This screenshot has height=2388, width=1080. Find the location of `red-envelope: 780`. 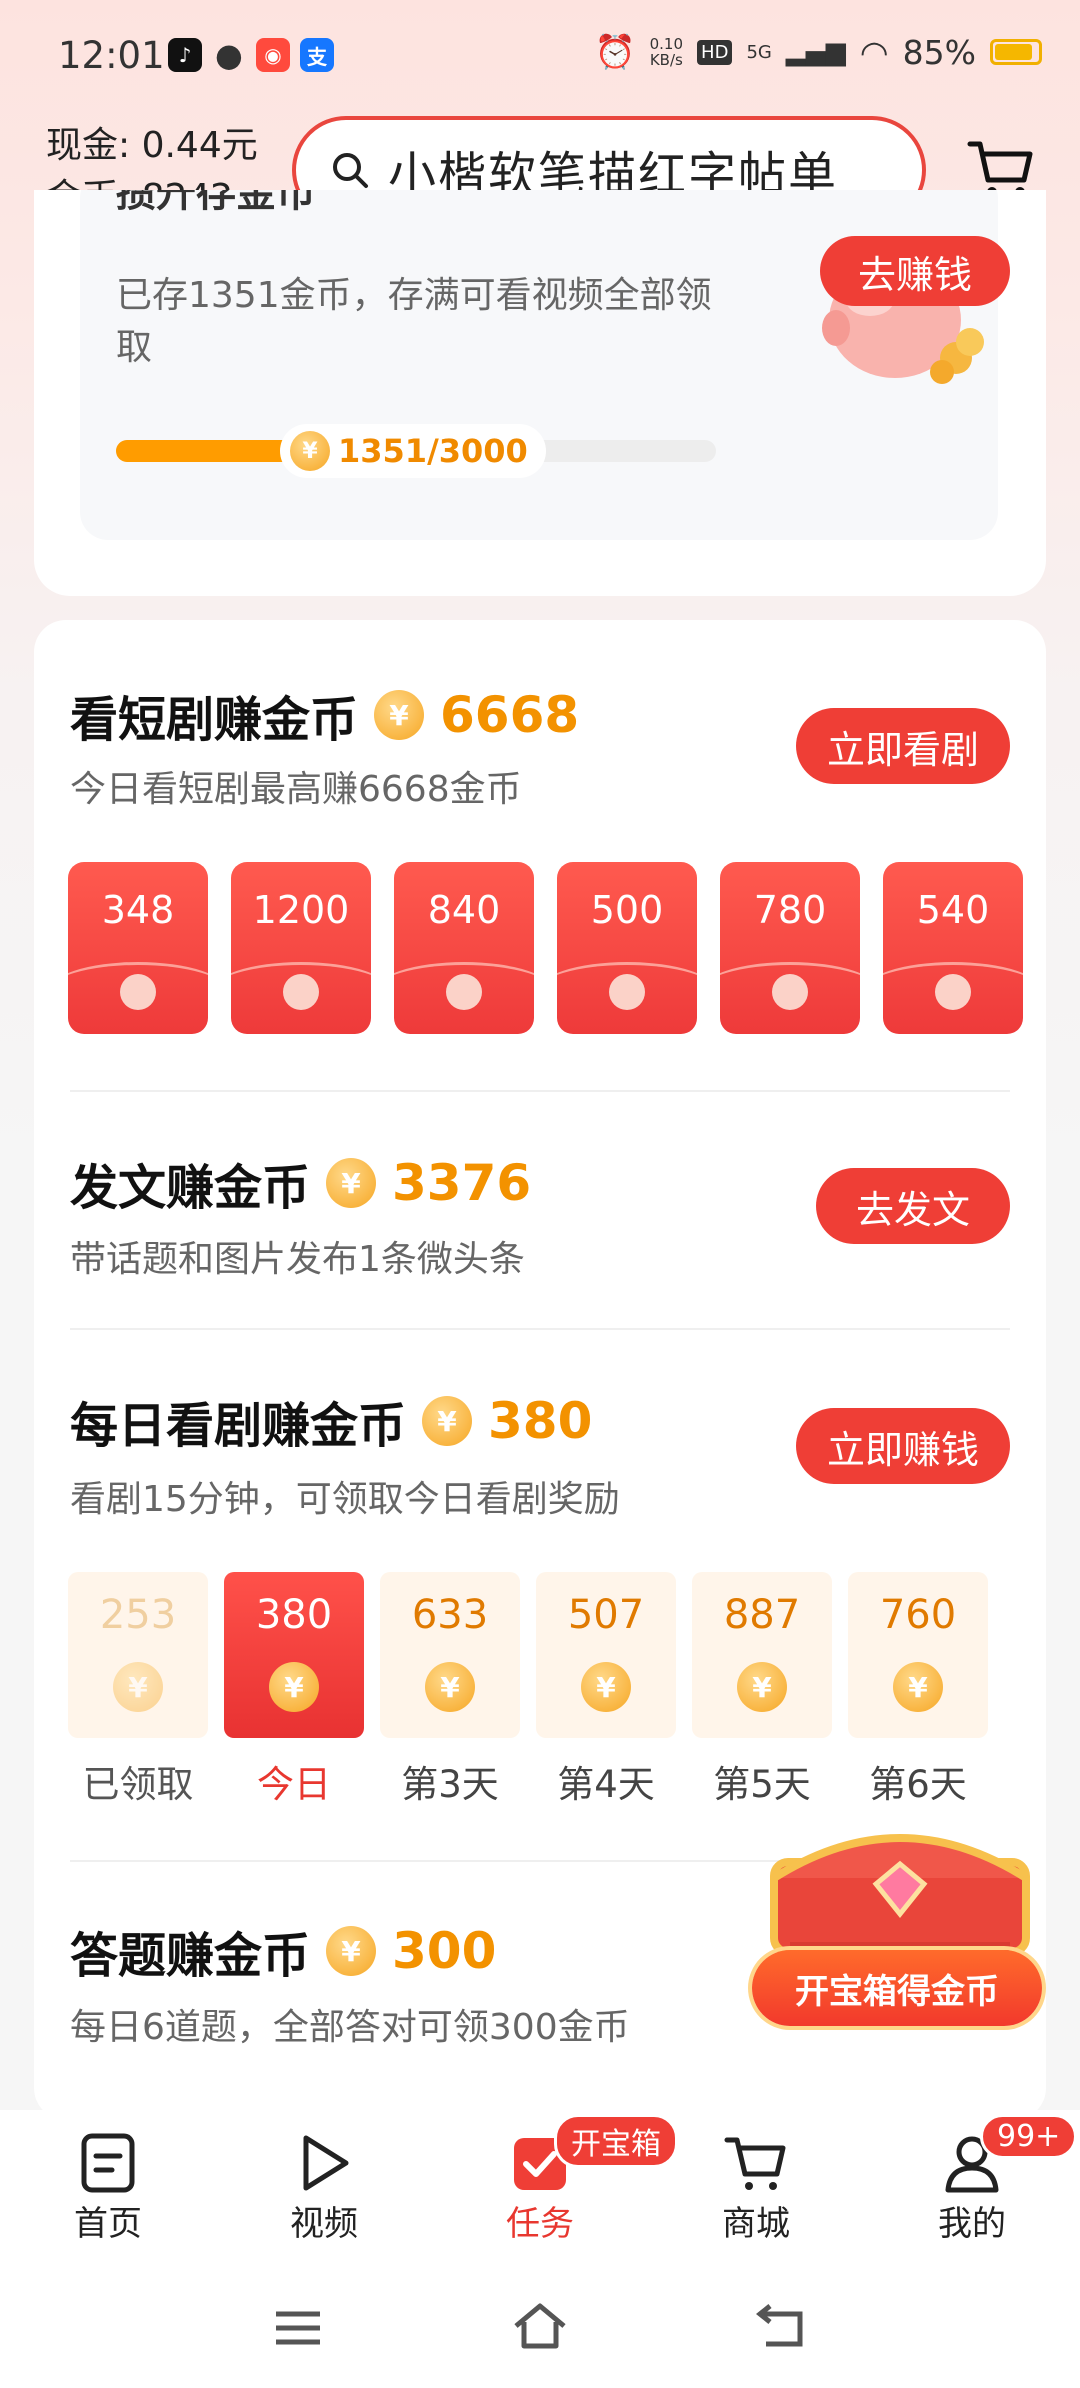

red-envelope: 780 is located at coordinates (790, 948).